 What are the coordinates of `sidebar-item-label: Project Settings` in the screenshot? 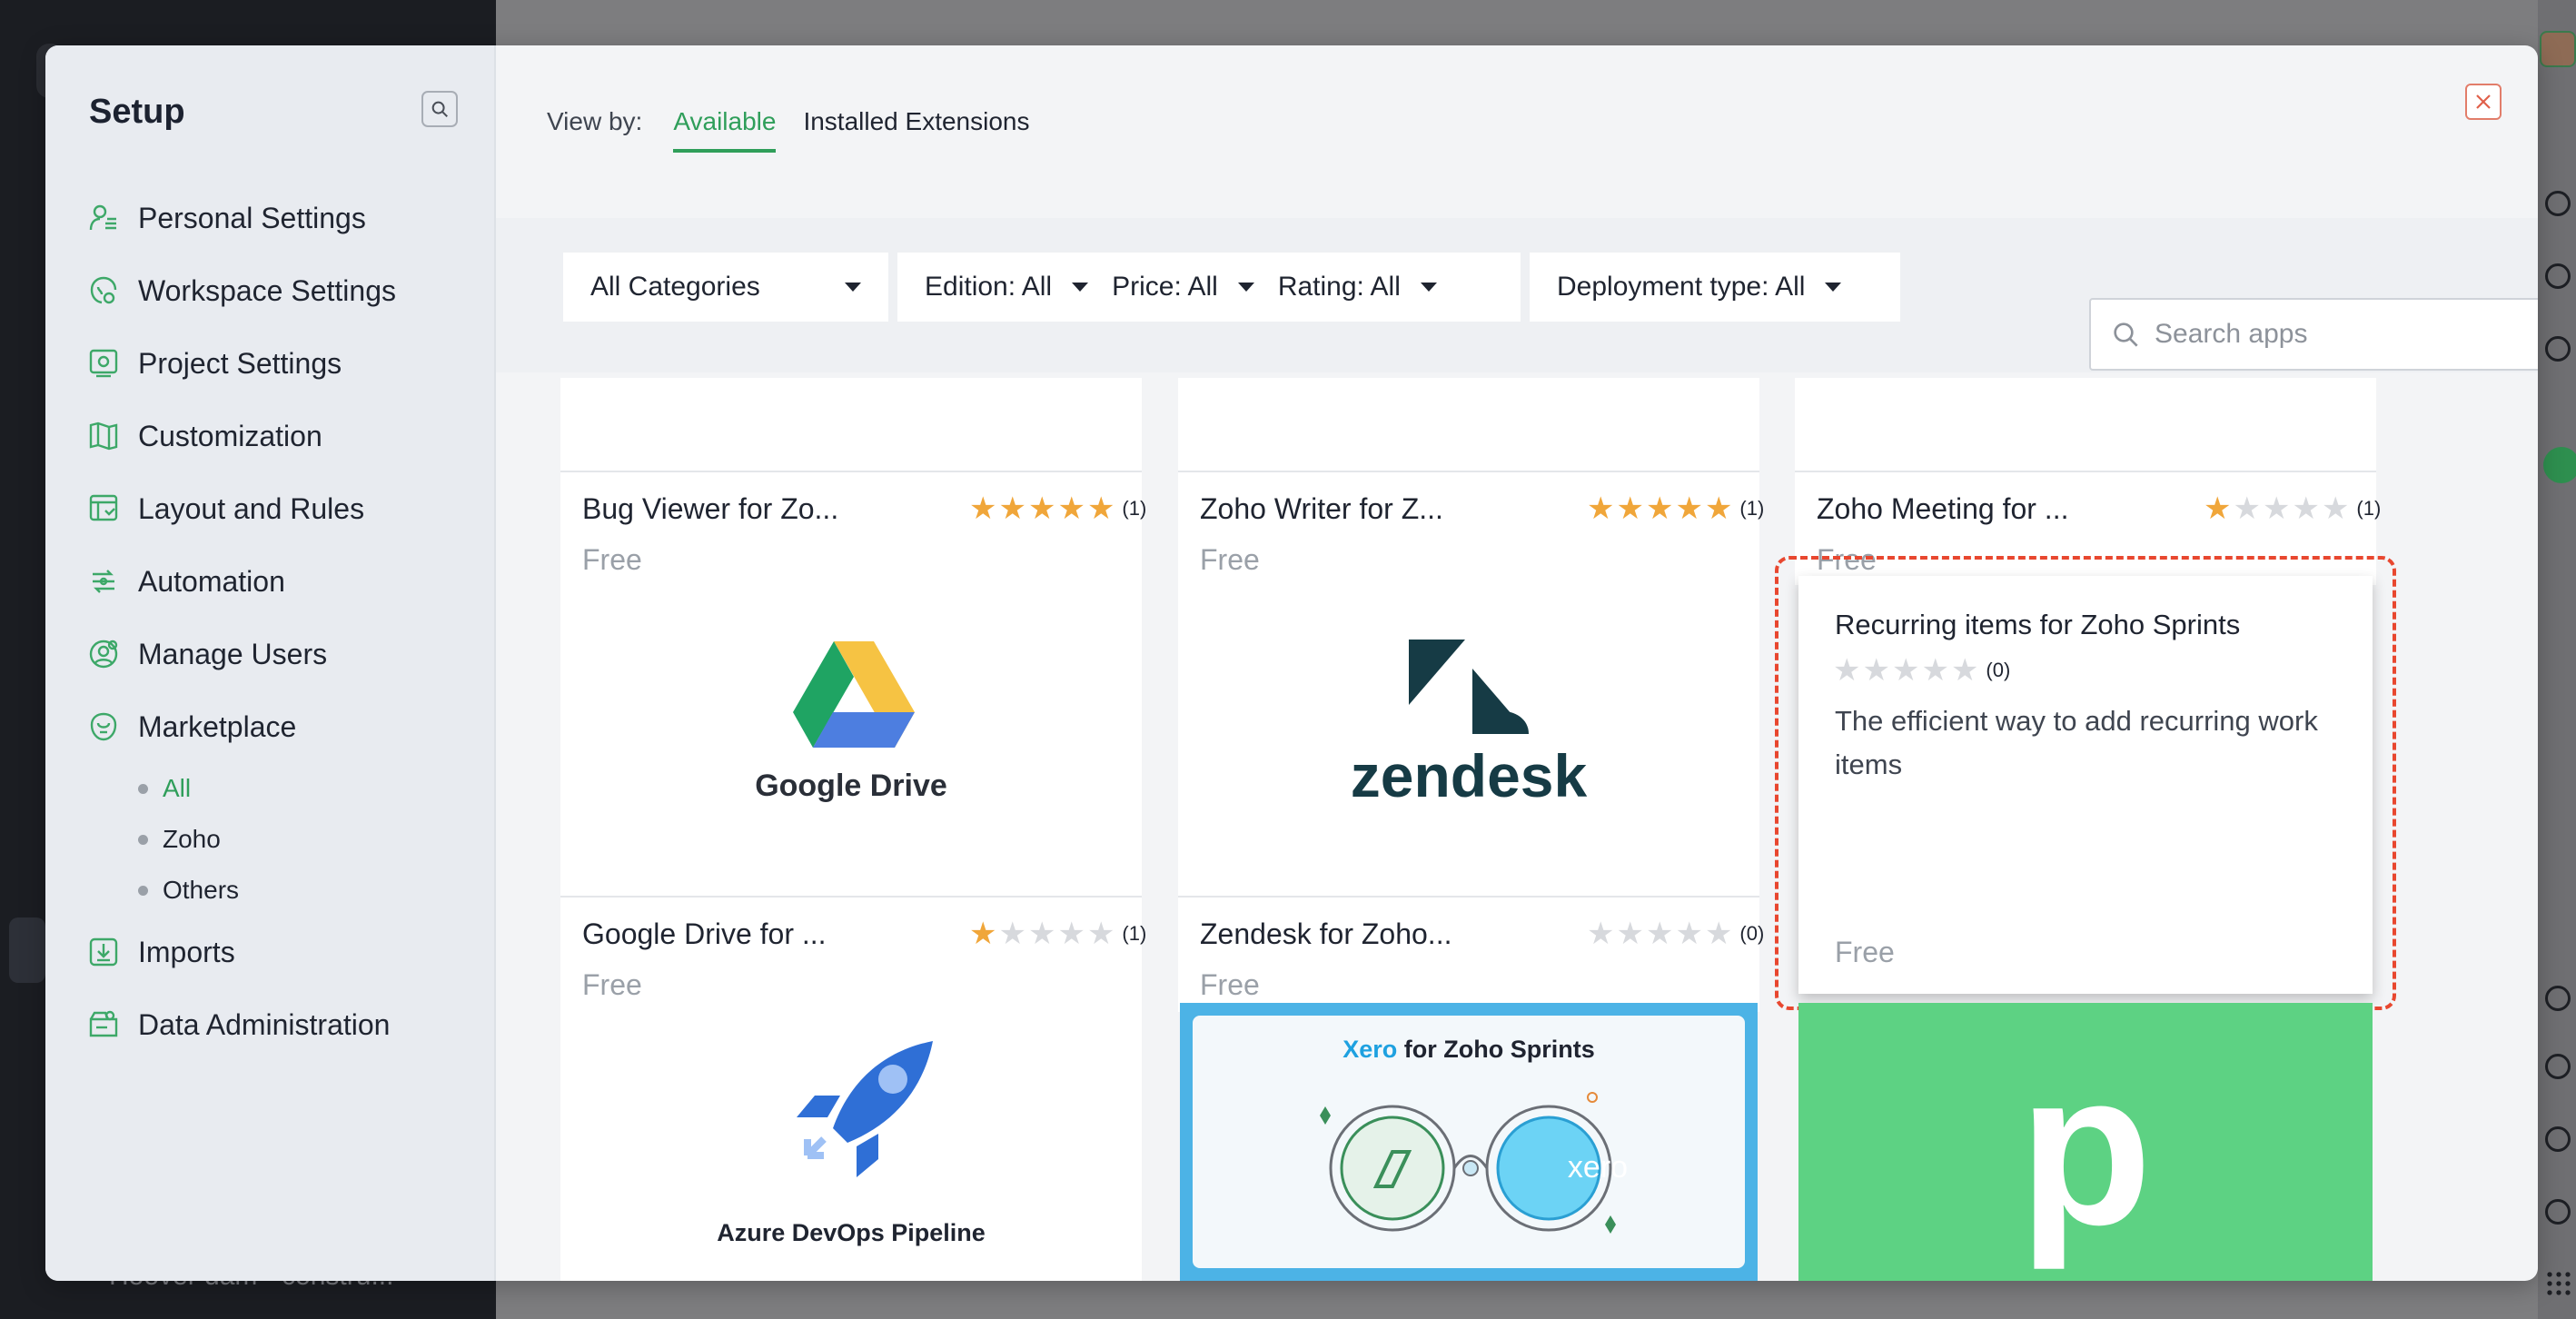 It's located at (240, 363).